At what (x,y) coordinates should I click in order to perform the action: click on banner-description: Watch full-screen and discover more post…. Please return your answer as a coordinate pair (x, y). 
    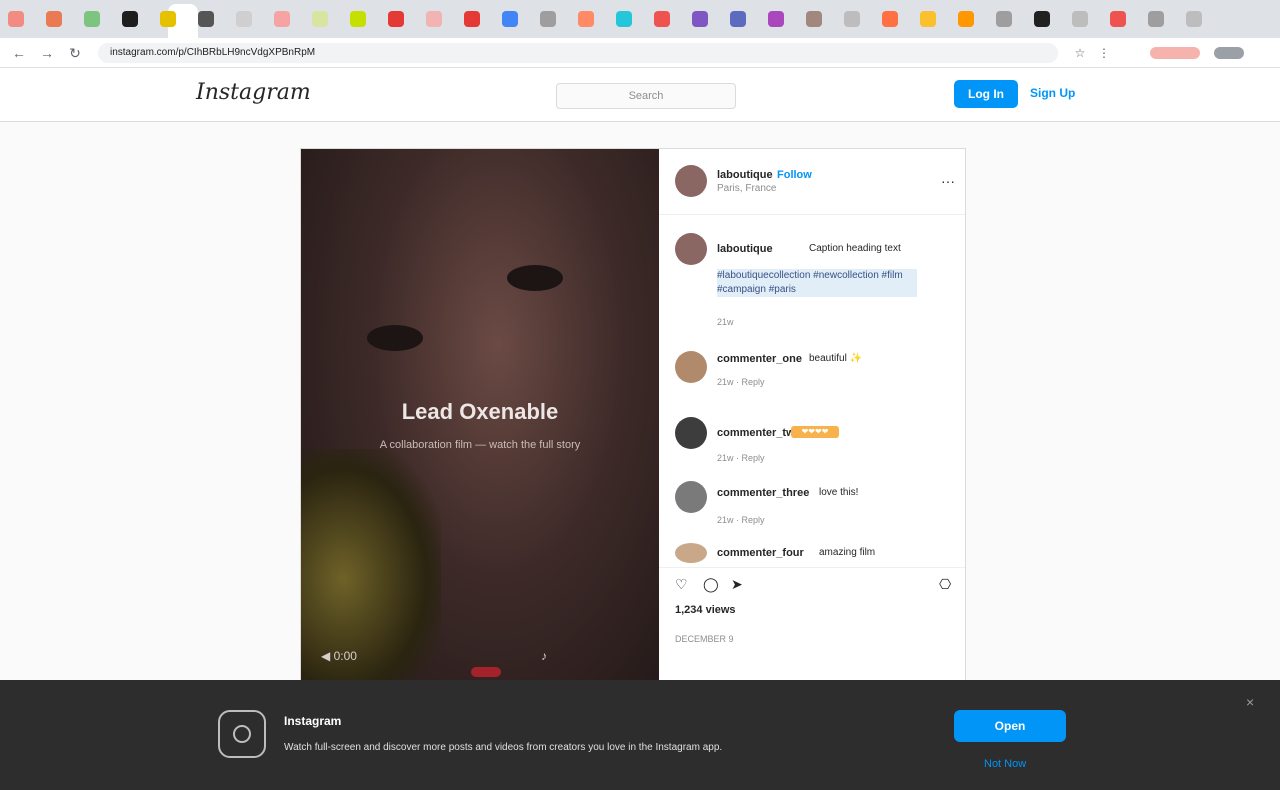
    Looking at the image, I should click on (503, 747).